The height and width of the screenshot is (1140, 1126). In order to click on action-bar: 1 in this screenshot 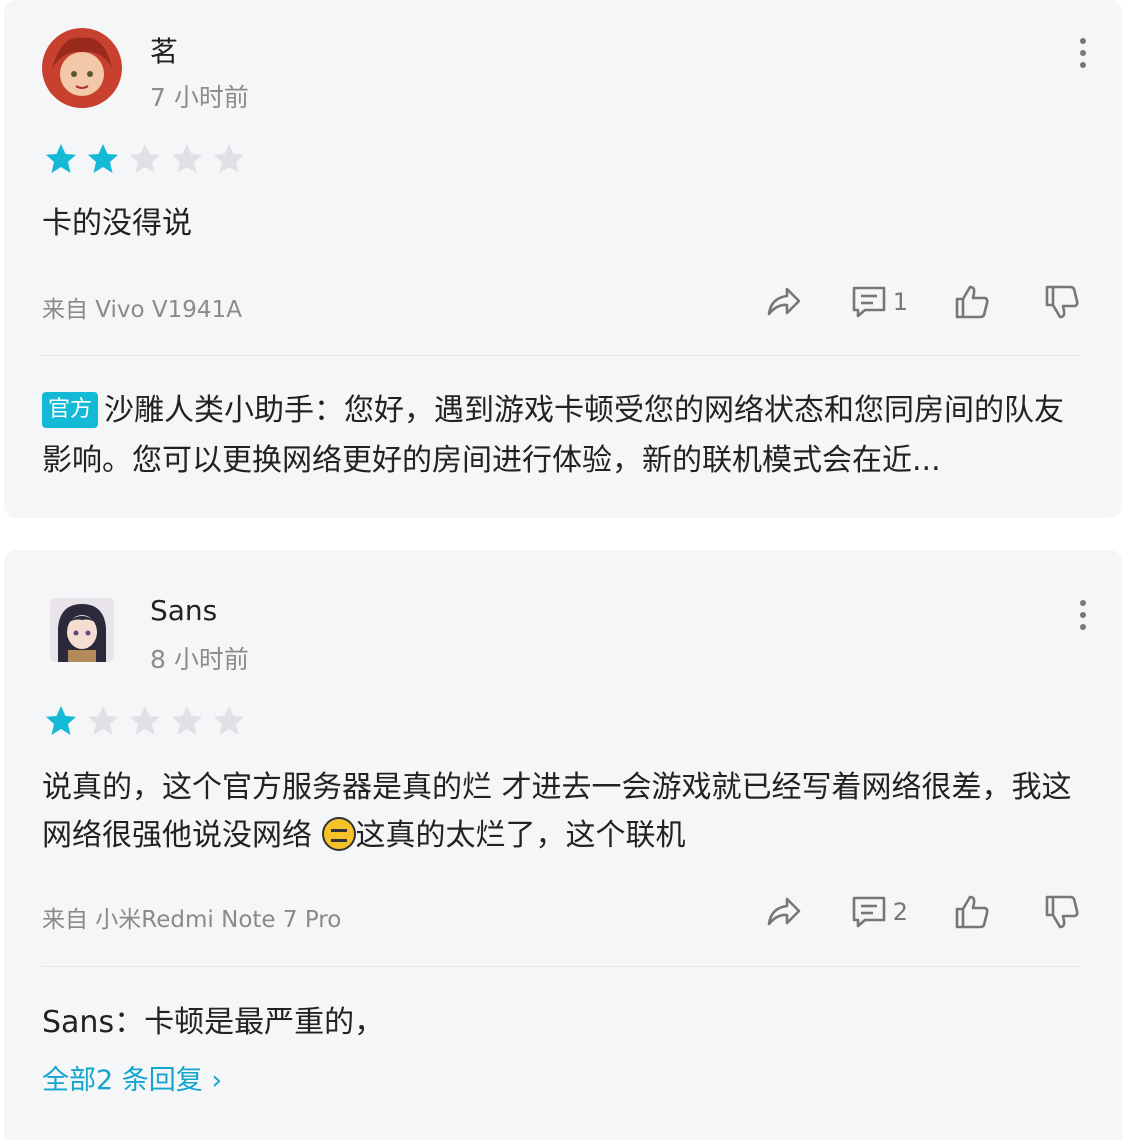, I will do `click(922, 302)`.